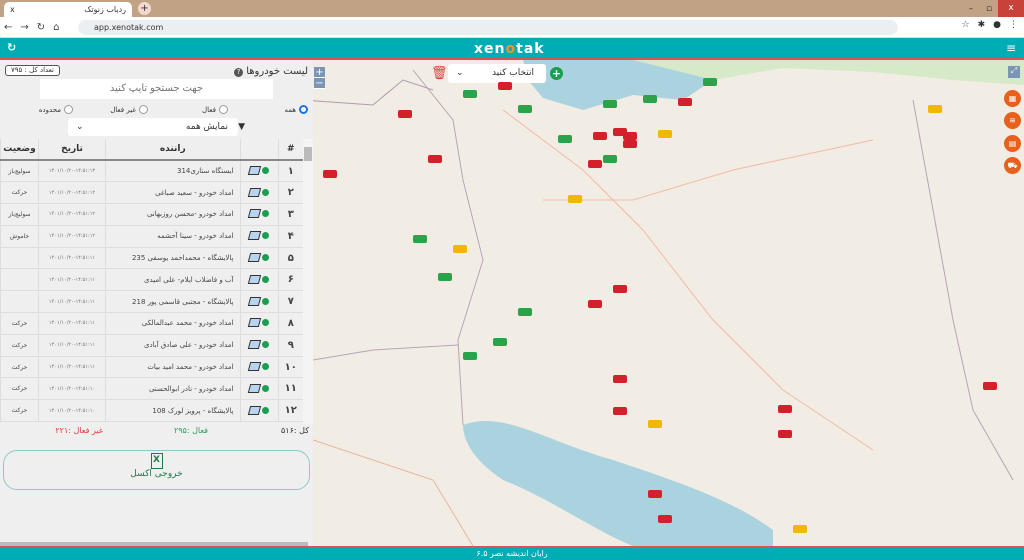 This screenshot has width=1024, height=560. What do you see at coordinates (296, 109) in the screenshot?
I see `radio-all: همه` at bounding box center [296, 109].